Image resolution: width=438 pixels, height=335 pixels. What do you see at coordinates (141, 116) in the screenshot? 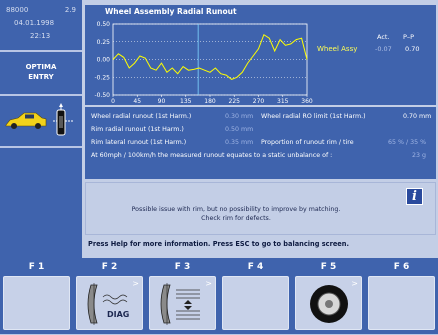
I see `wheel-radial-runout-label: Wheel radial runout (1st Harm.)` at bounding box center [141, 116].